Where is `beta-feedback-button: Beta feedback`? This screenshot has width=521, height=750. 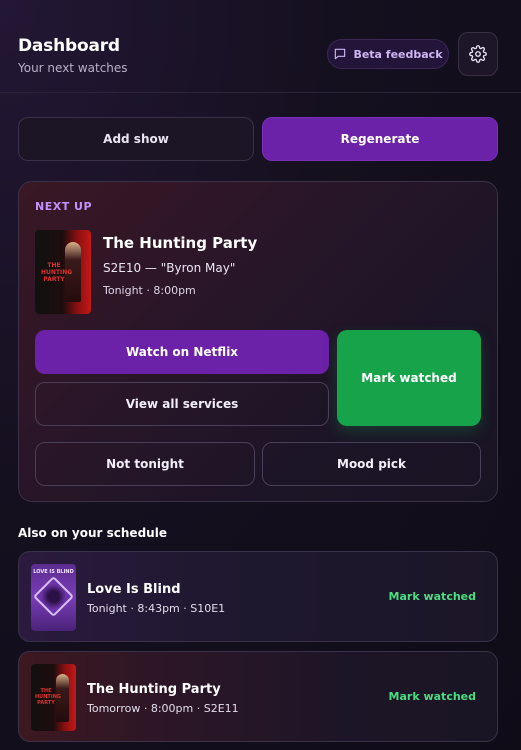 beta-feedback-button: Beta feedback is located at coordinates (388, 54).